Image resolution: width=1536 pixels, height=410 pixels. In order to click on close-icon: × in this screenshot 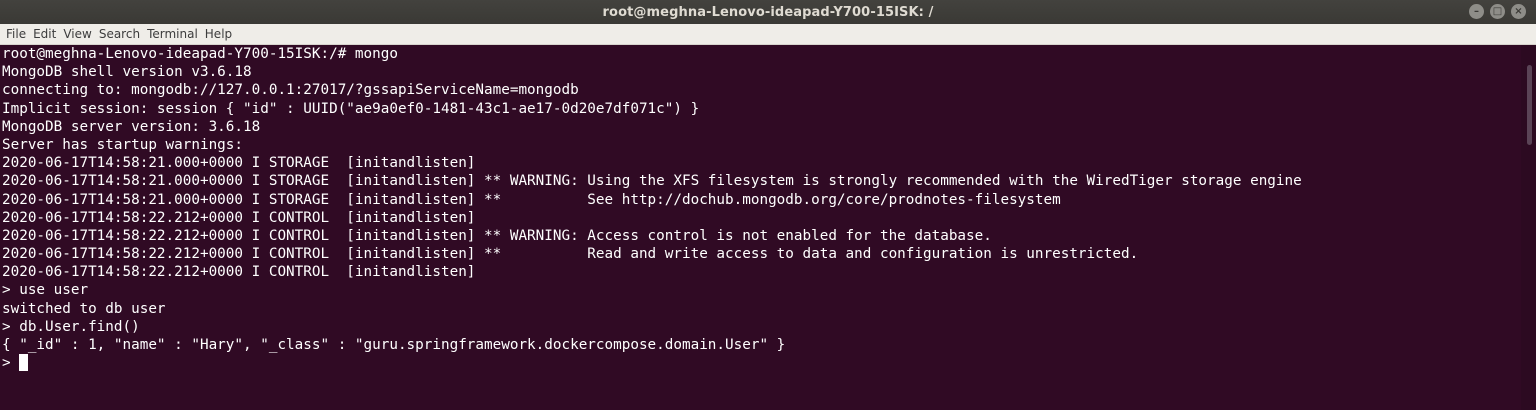, I will do `click(1518, 11)`.